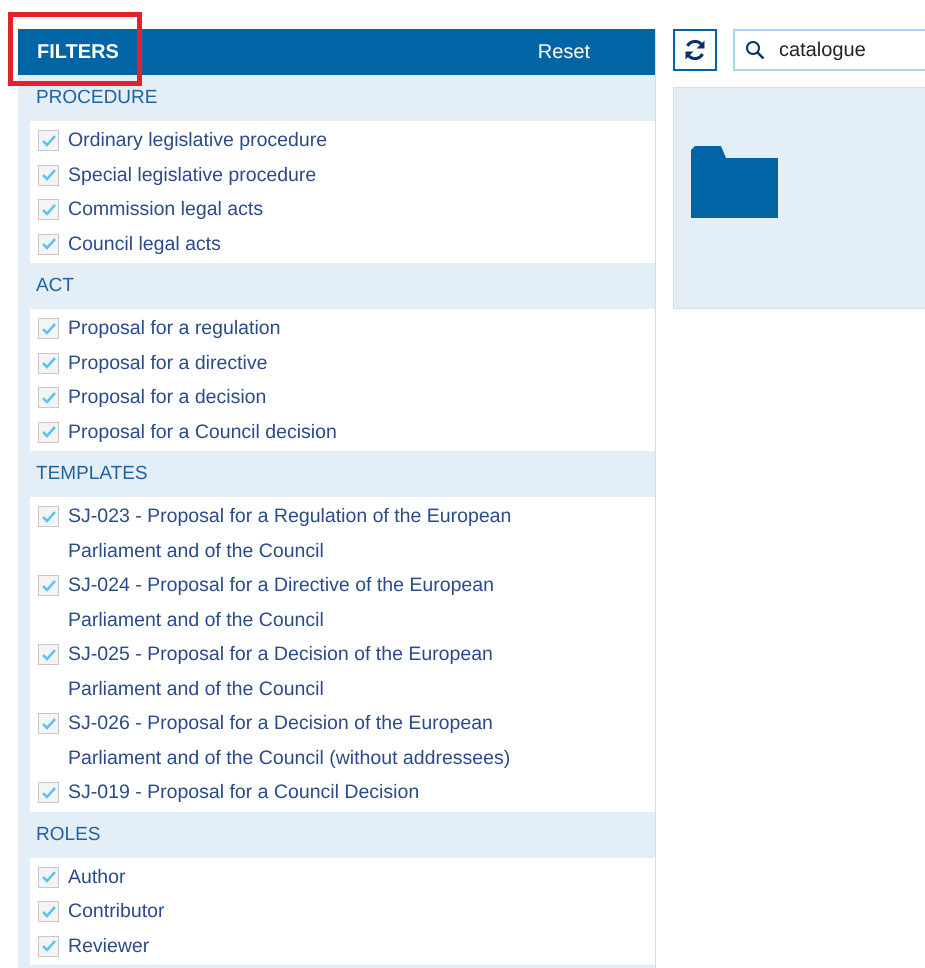 Image resolution: width=925 pixels, height=968 pixels. I want to click on checkbox-label: SJ-026 - Proposal for a Decision of the European Parliament and of the Council (without addressees), so click(328, 740).